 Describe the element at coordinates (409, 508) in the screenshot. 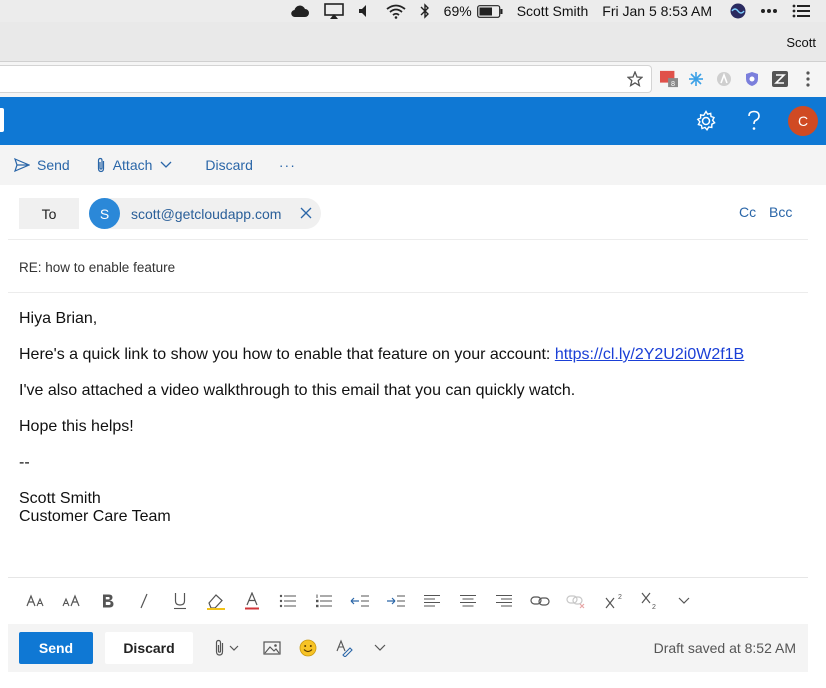

I see `signature: Scott Smith Customer Care Team` at that location.